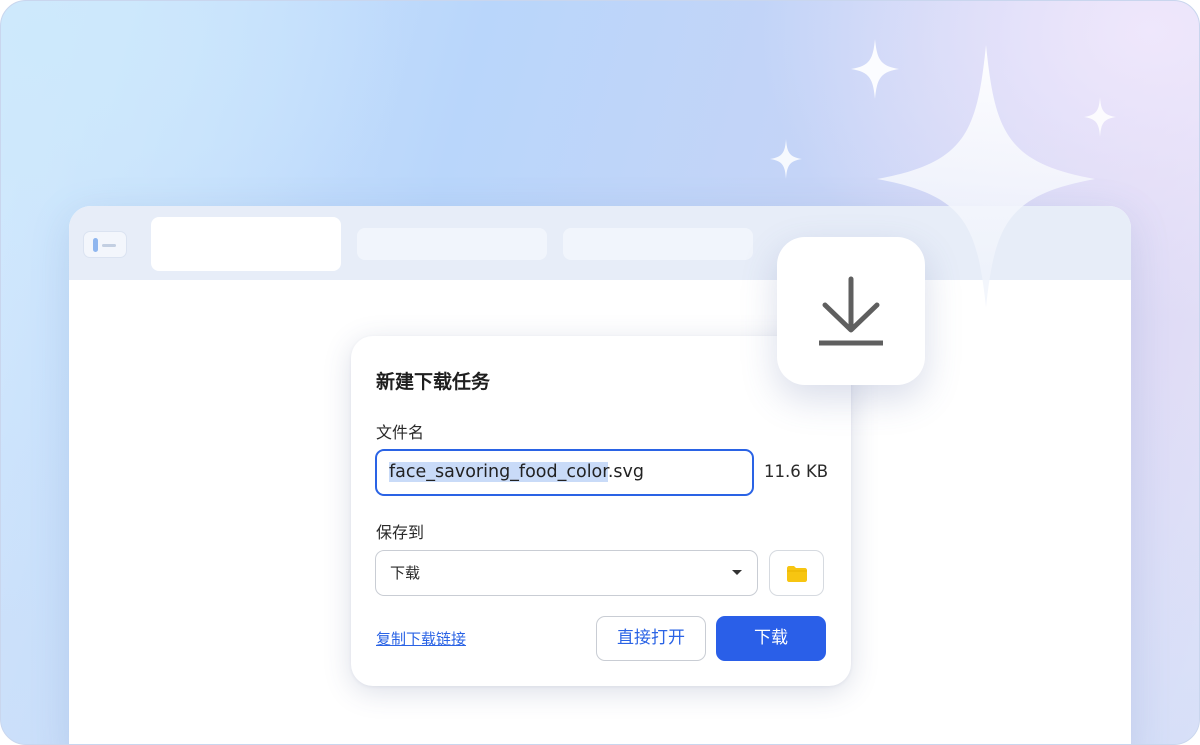 The image size is (1200, 745). I want to click on save-location-value: 下载, so click(405, 573).